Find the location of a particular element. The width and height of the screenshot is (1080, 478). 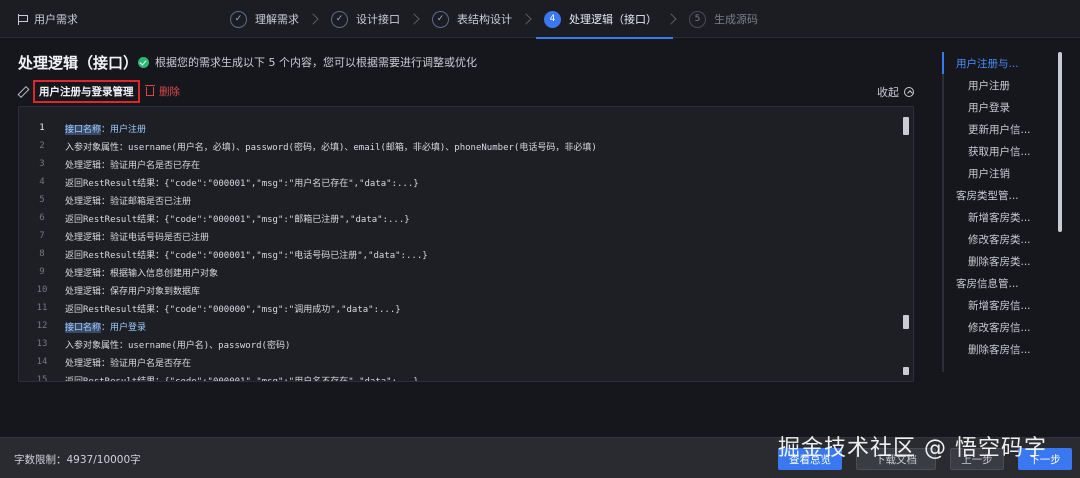

code-line: 1 接口名称：用户注册 is located at coordinates (459, 128).